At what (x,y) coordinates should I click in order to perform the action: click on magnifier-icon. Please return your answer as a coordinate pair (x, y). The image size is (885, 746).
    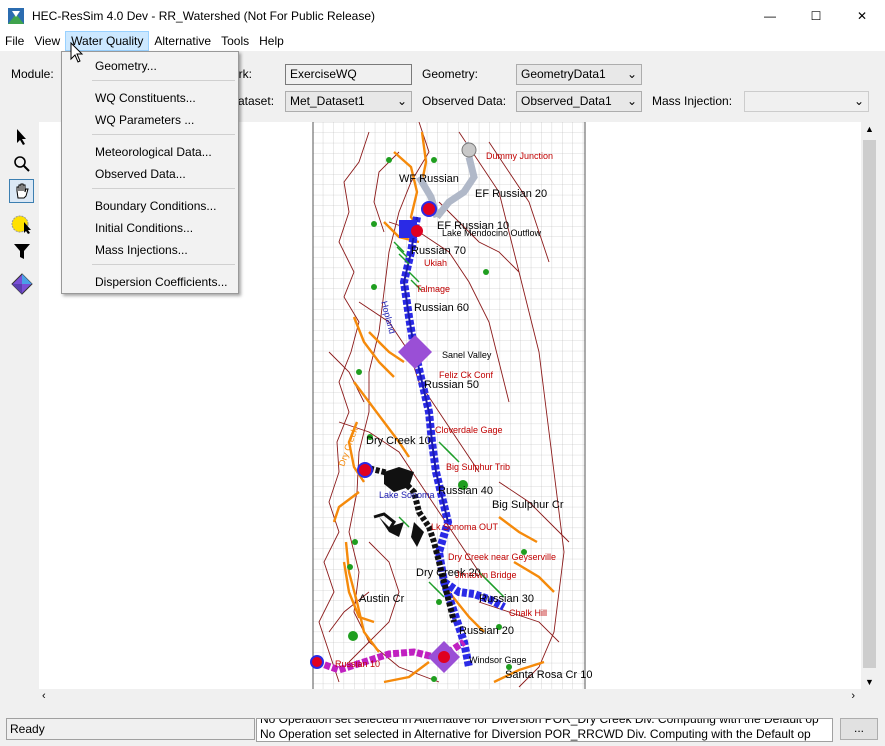
    Looking at the image, I should click on (22, 164).